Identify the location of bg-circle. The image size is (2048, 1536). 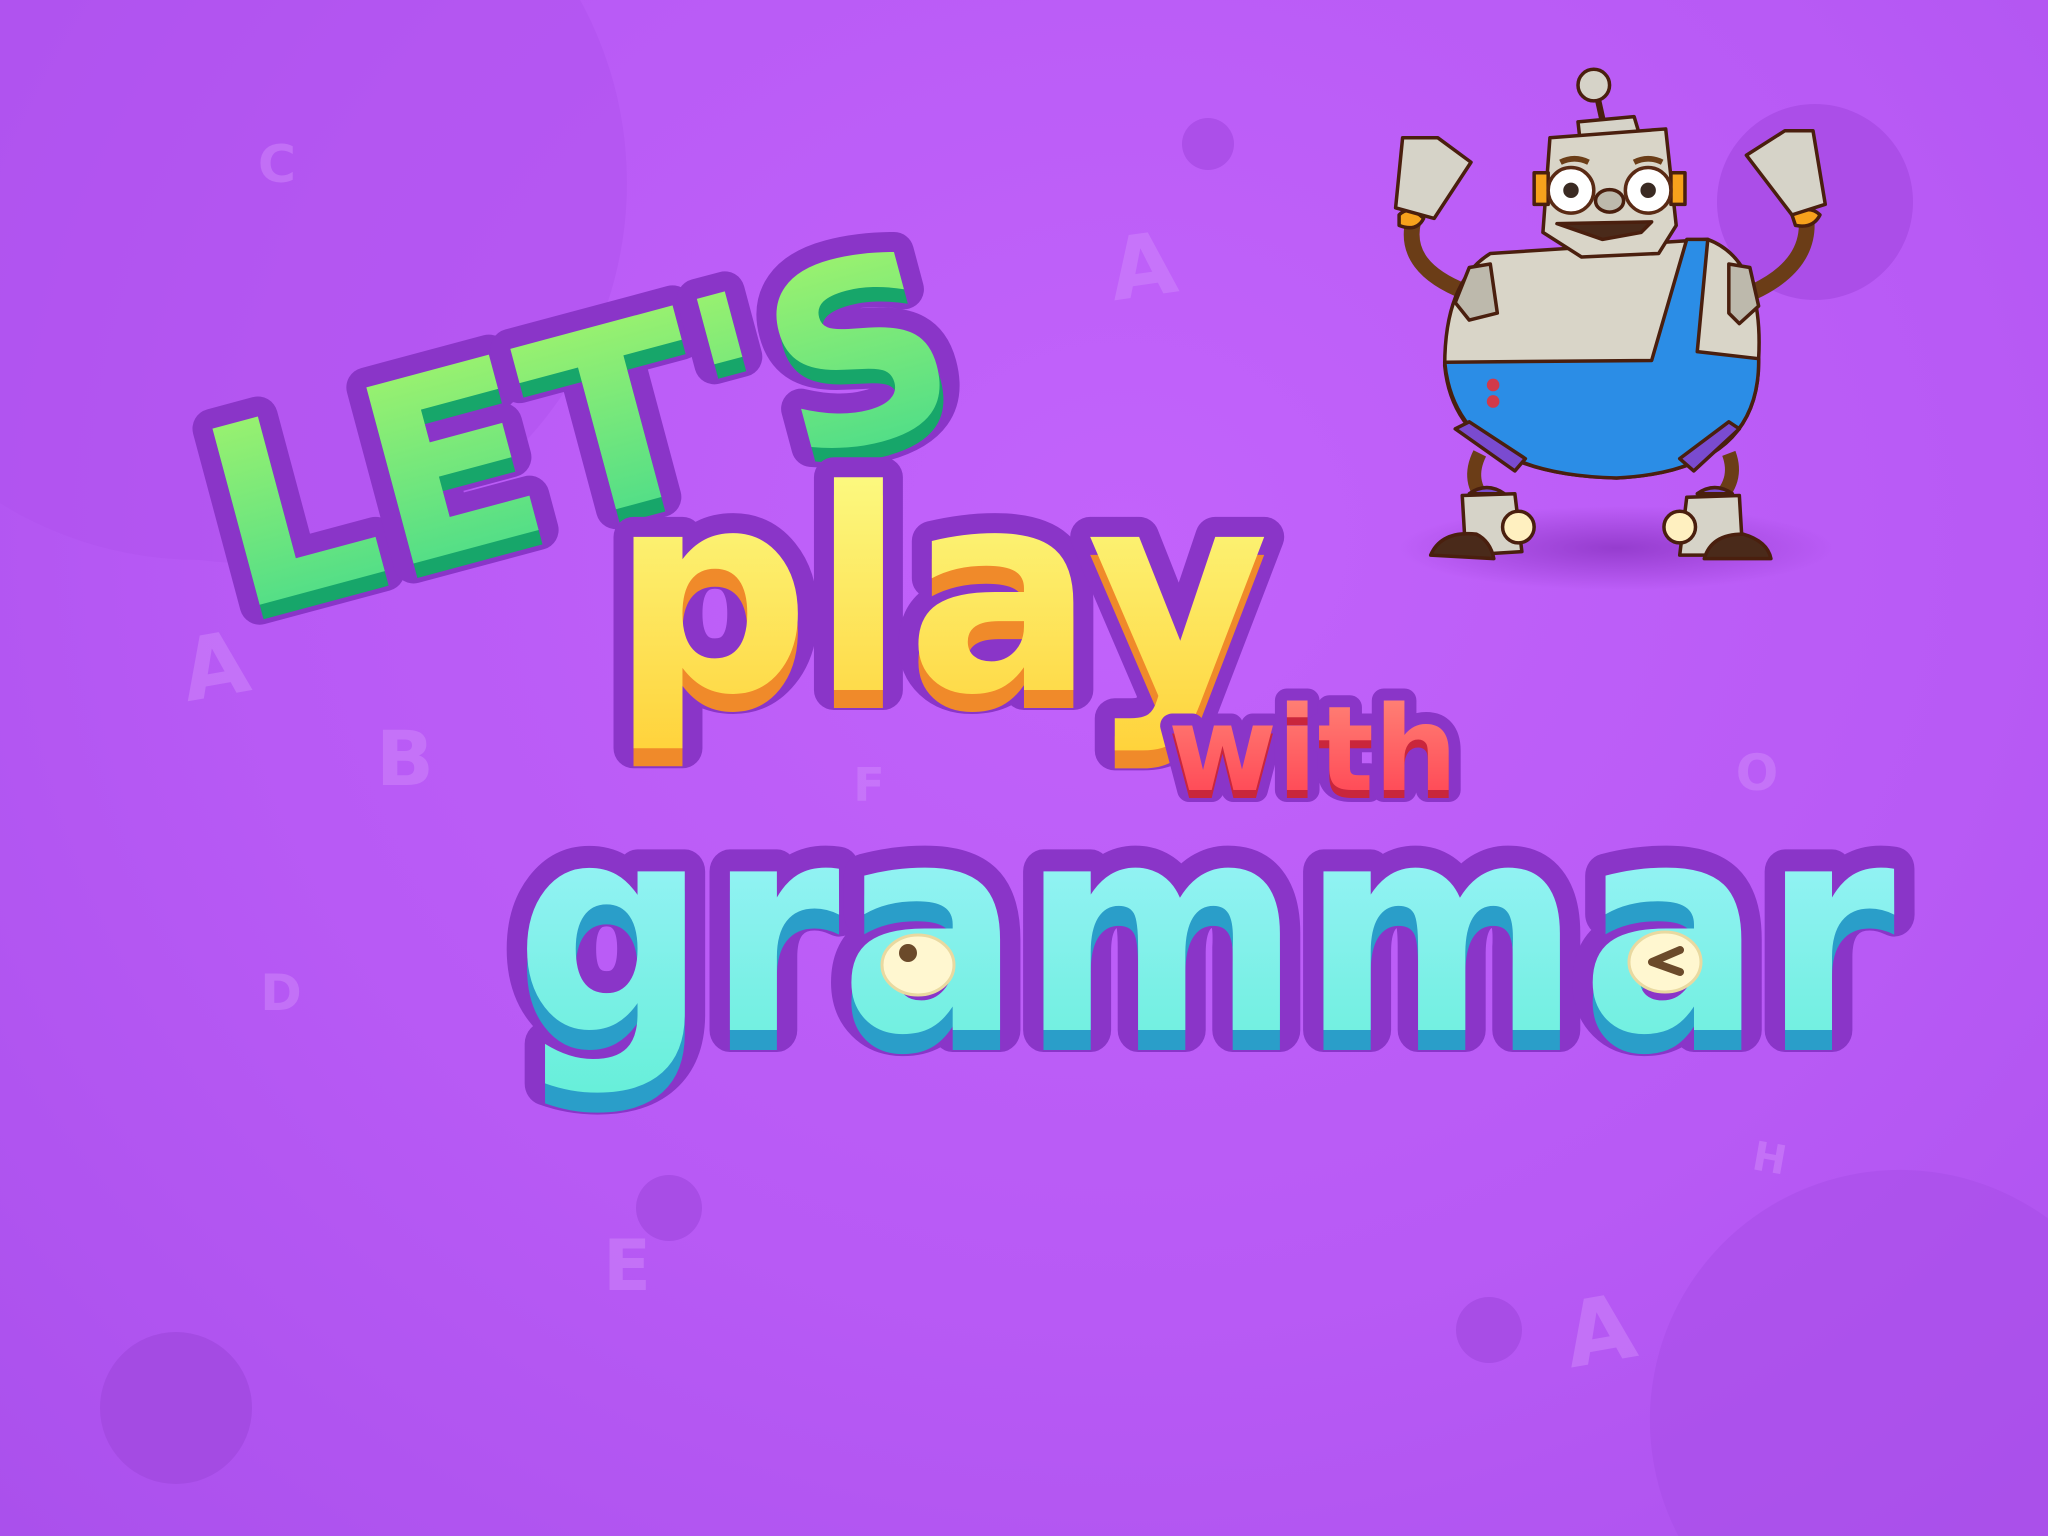
(1848, 1352).